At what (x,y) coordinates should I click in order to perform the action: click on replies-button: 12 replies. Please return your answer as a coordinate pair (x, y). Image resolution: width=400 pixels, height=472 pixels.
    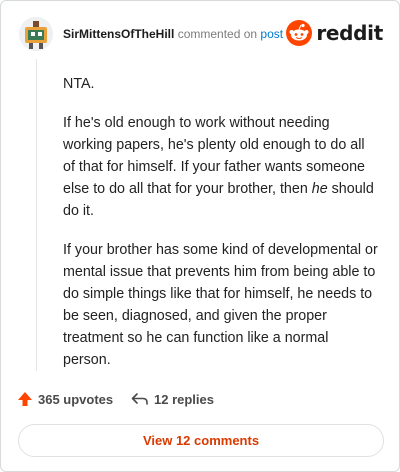
    Looking at the image, I should click on (172, 399).